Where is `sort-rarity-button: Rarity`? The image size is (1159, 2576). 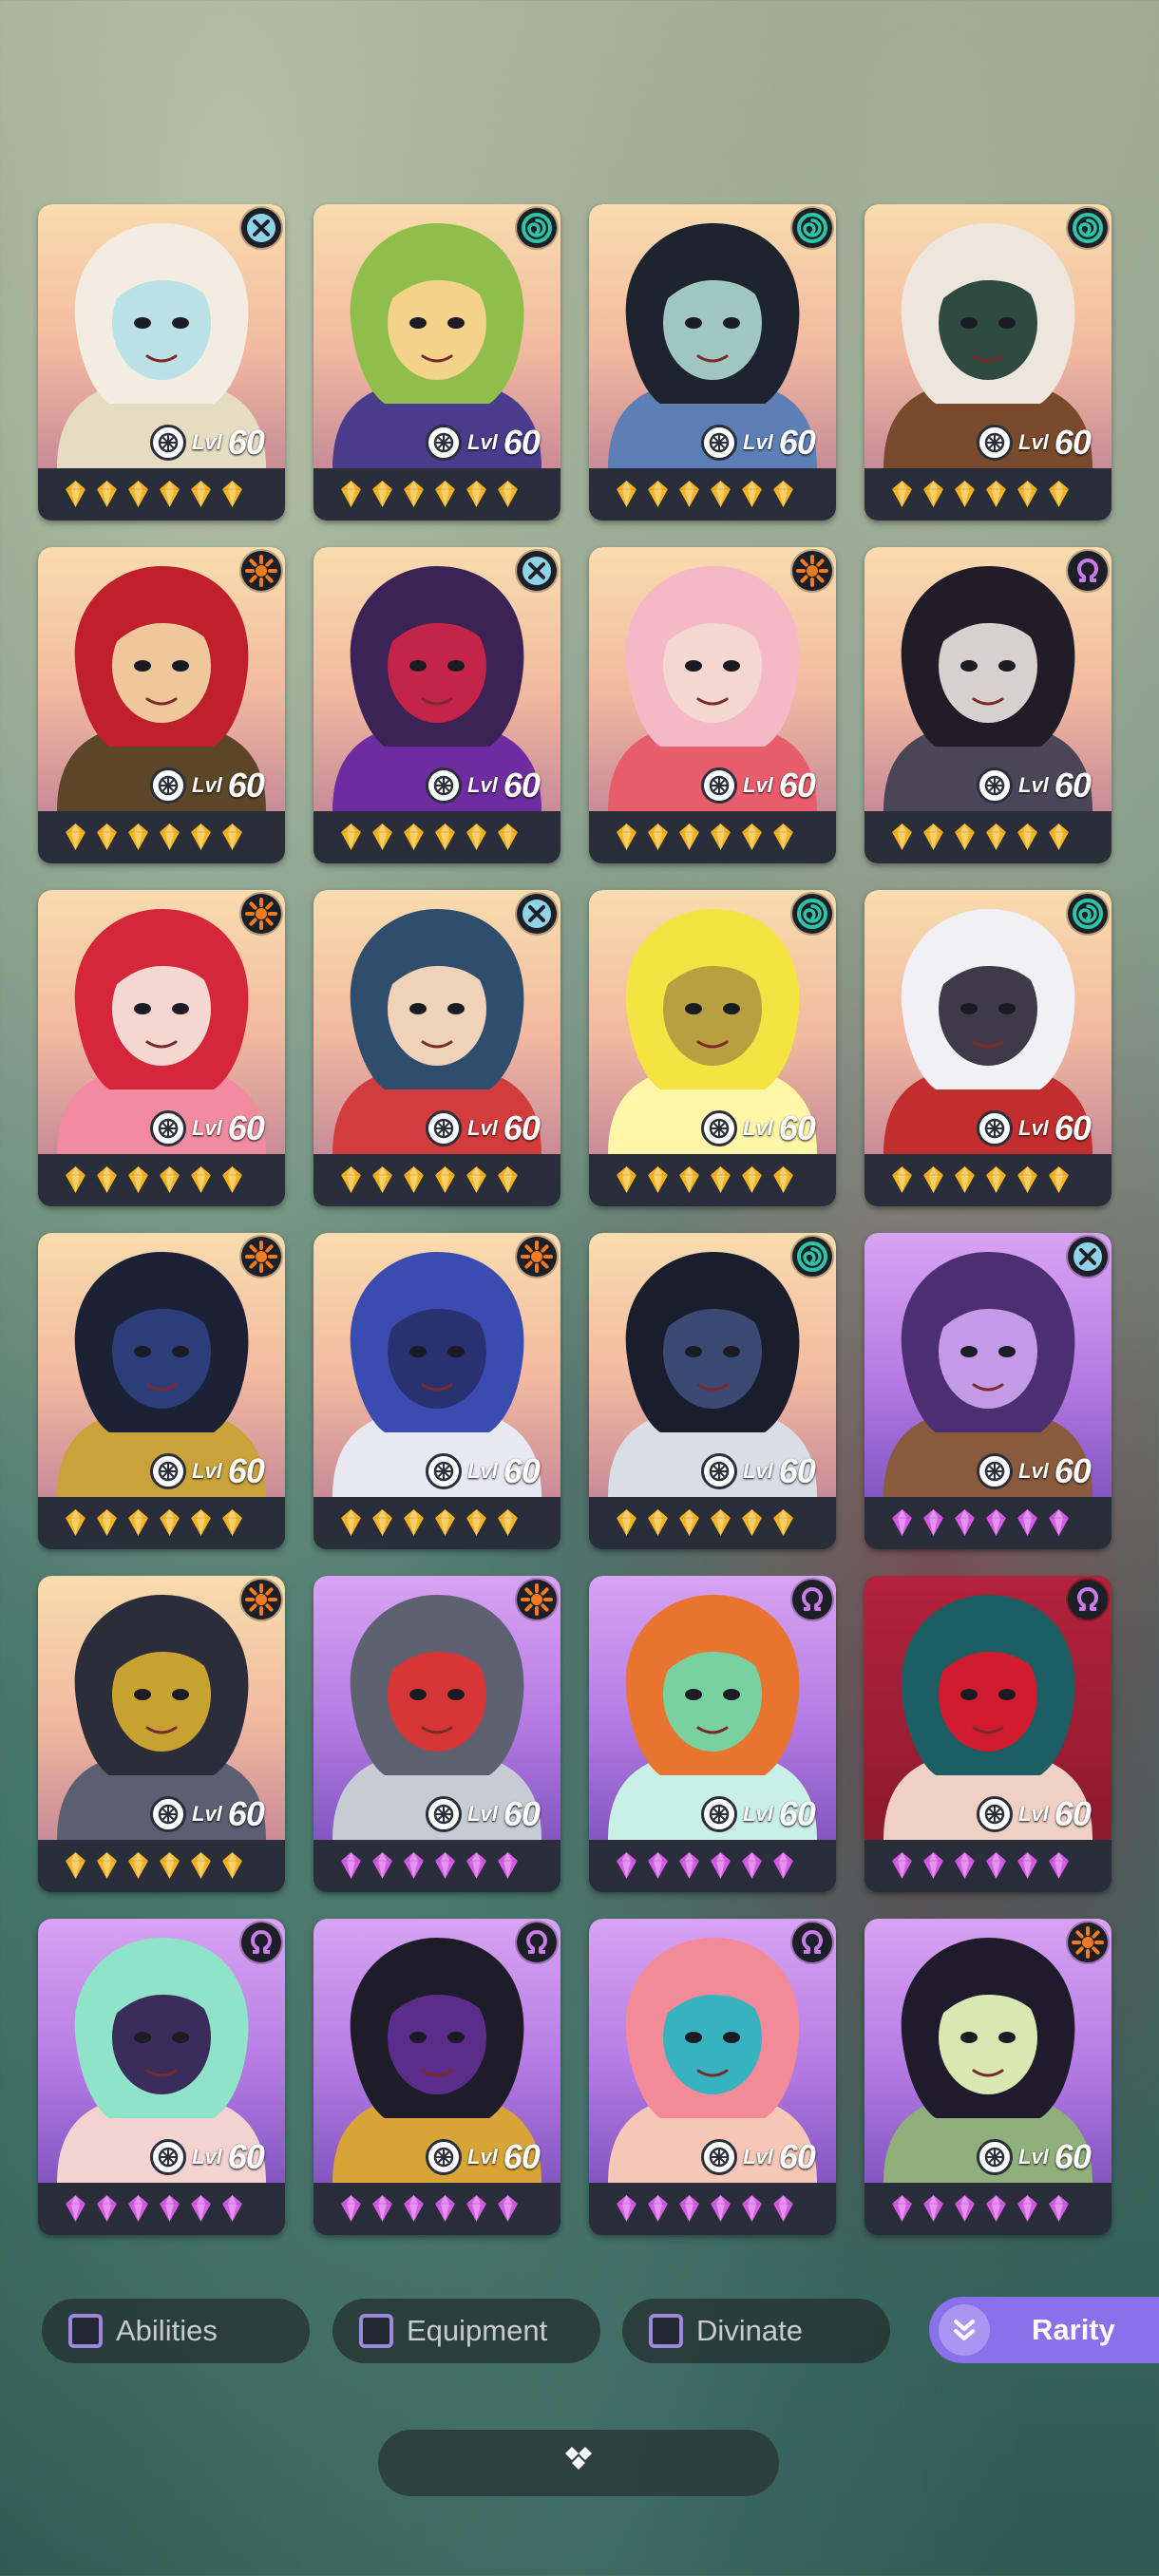 sort-rarity-button: Rarity is located at coordinates (1044, 2330).